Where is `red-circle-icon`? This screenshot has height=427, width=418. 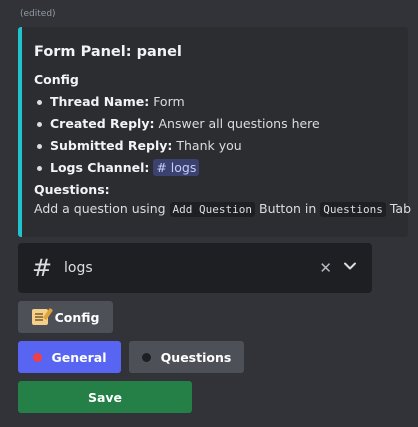
red-circle-icon is located at coordinates (37, 357).